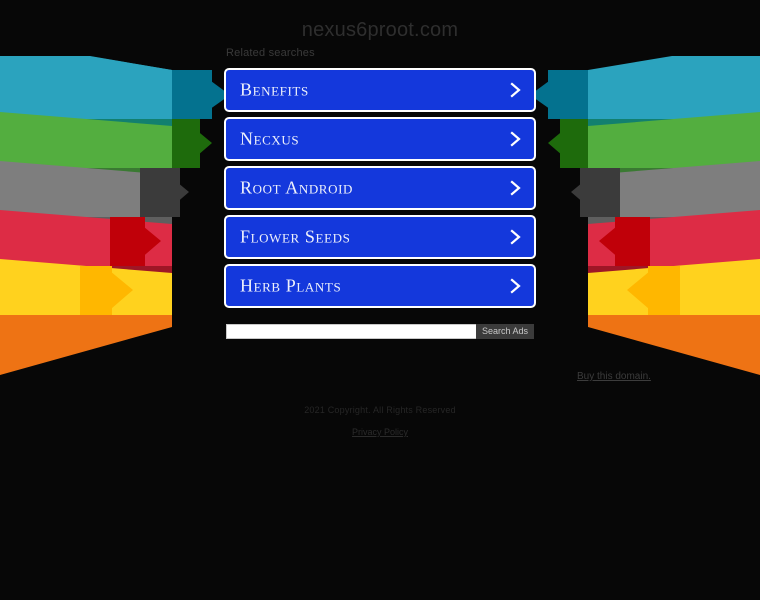 The width and height of the screenshot is (760, 600). I want to click on ad-label-0: Benefits, so click(274, 89).